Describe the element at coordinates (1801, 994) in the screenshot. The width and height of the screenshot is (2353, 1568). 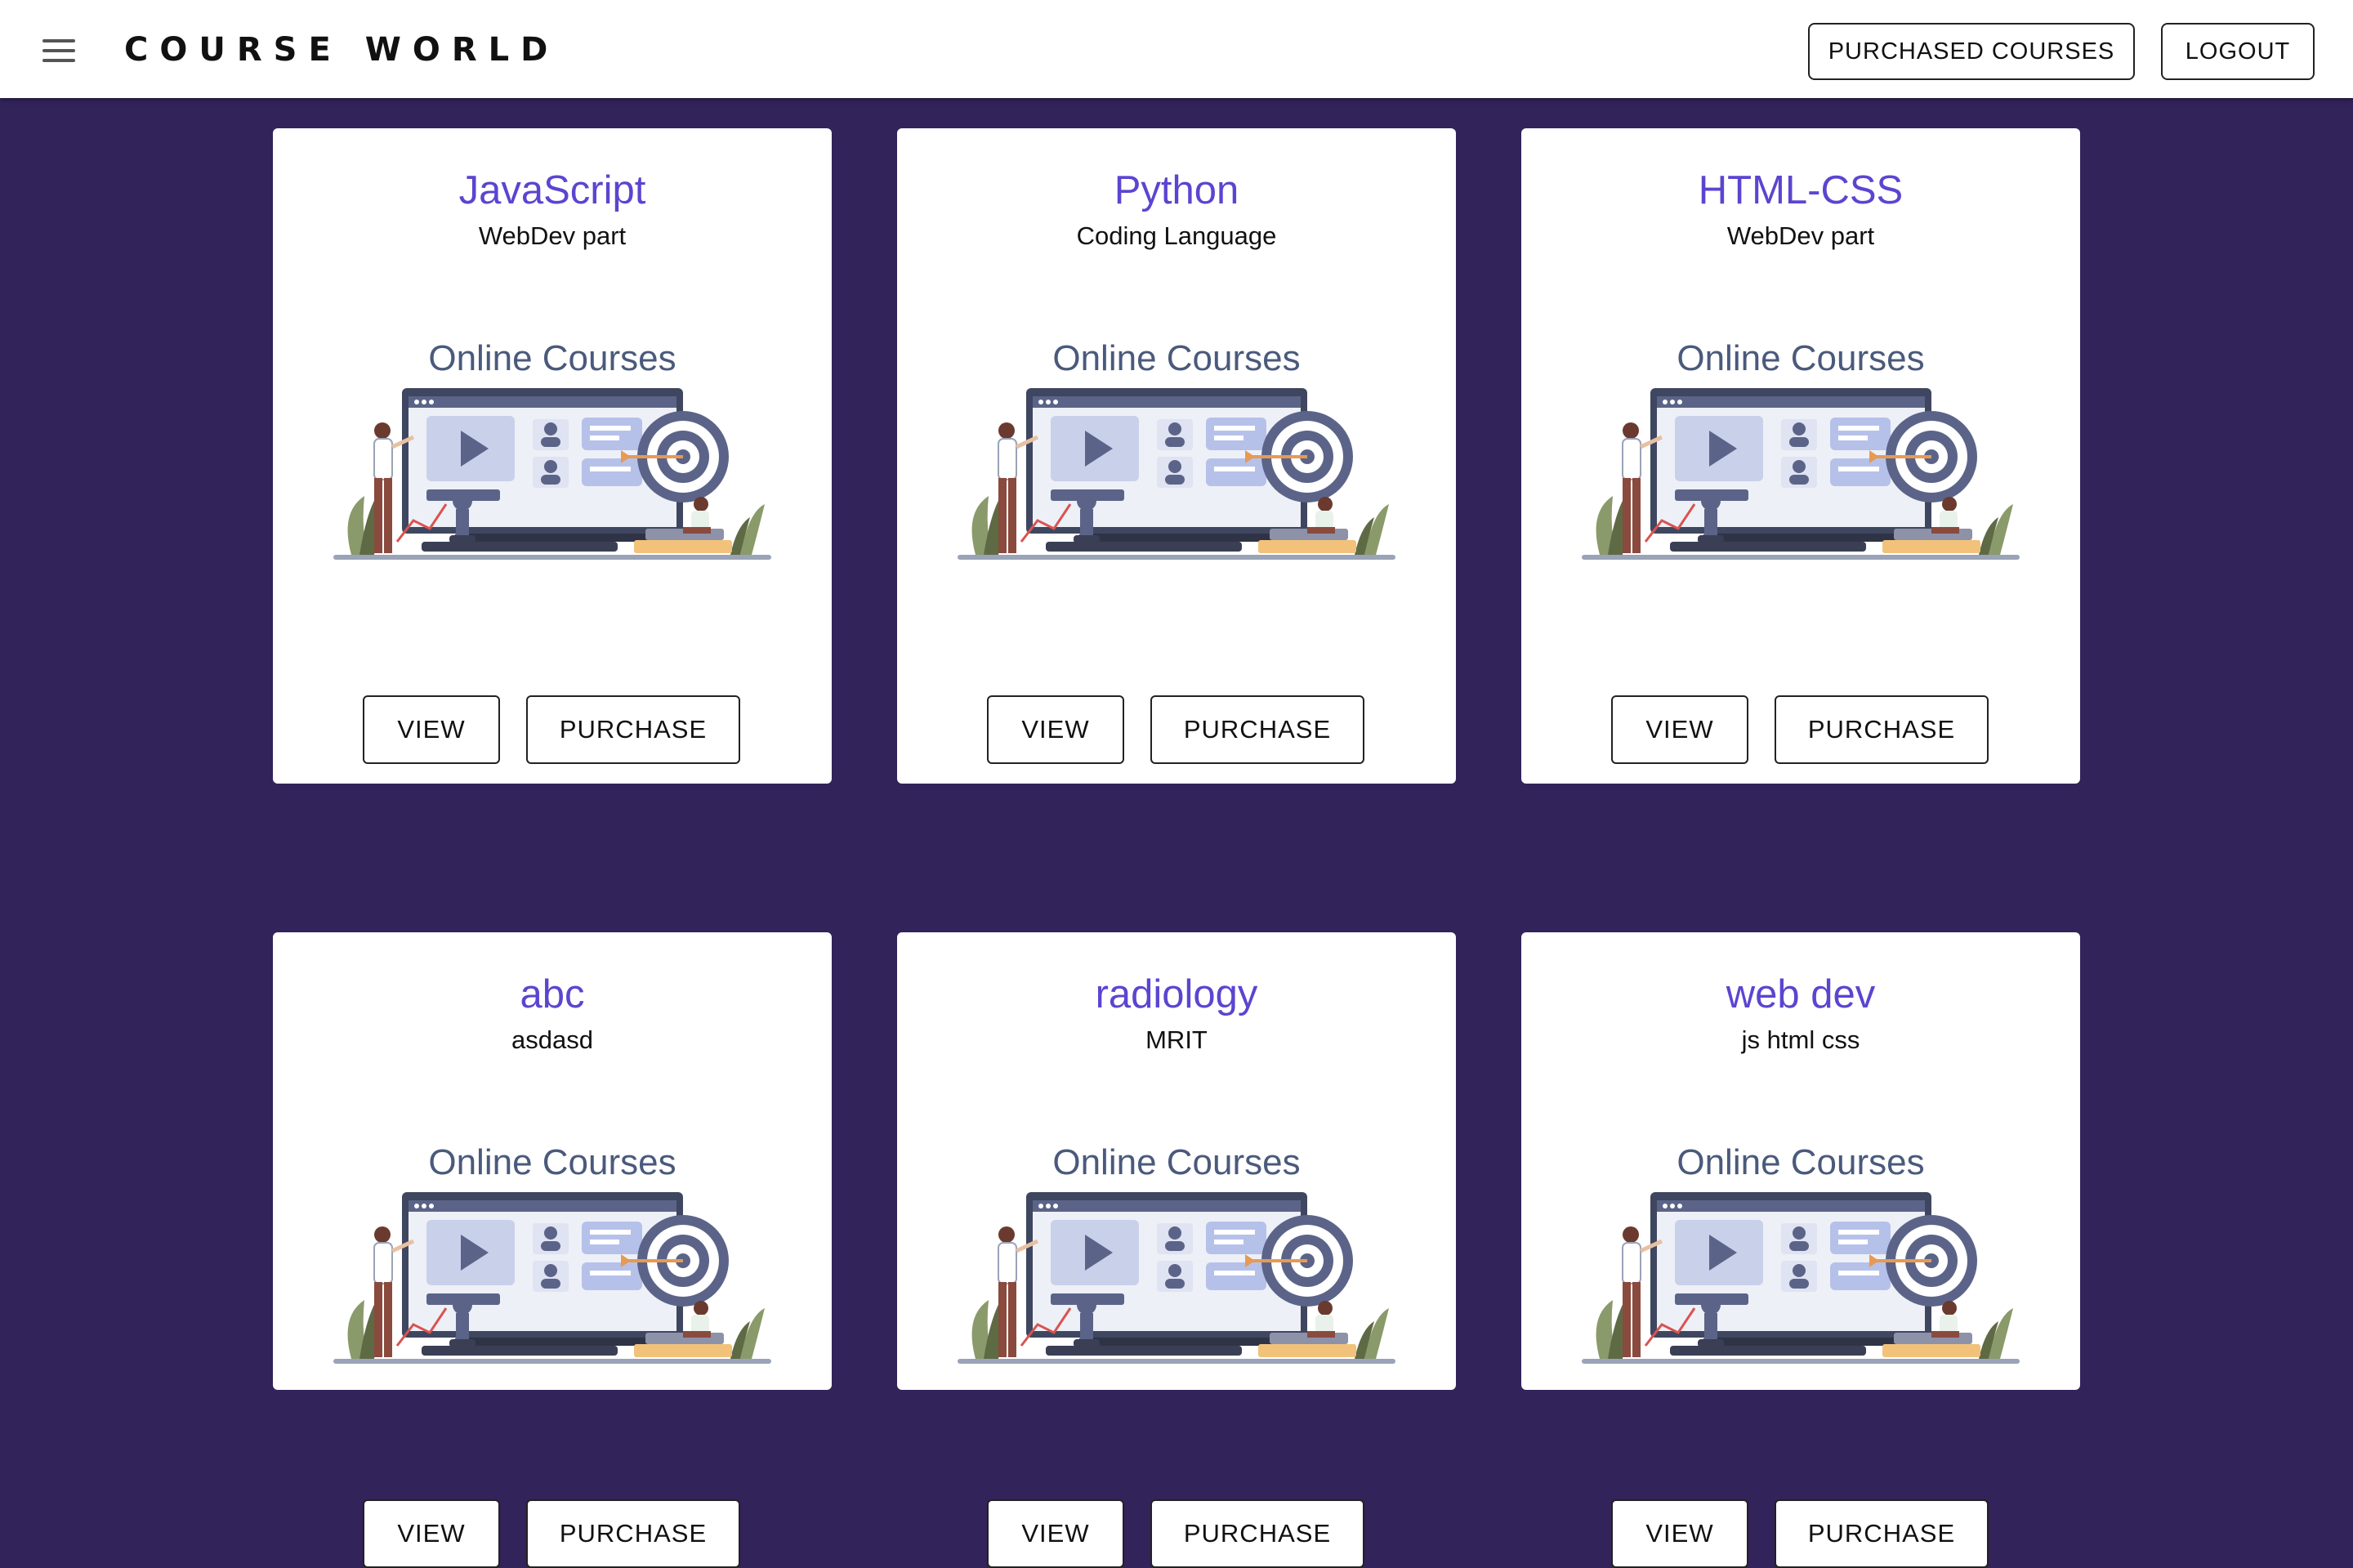
I see `course-title: web dev` at that location.